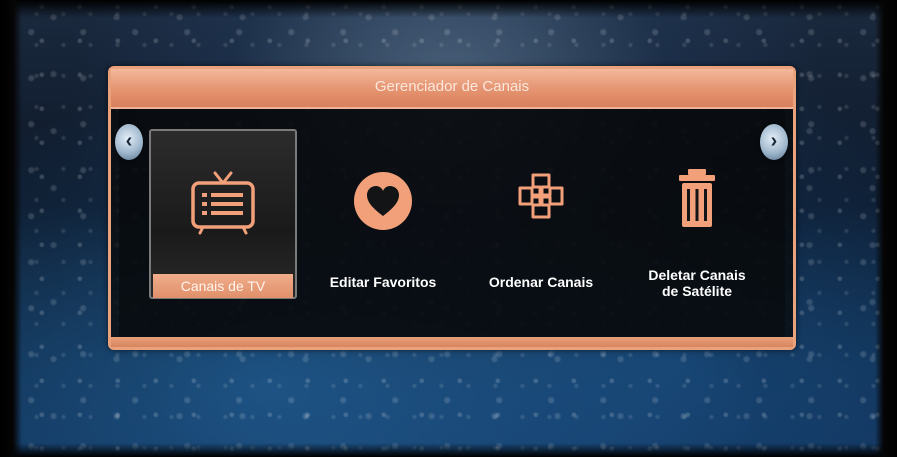 The image size is (897, 457). I want to click on scroll-left-button: ‹, so click(129, 142).